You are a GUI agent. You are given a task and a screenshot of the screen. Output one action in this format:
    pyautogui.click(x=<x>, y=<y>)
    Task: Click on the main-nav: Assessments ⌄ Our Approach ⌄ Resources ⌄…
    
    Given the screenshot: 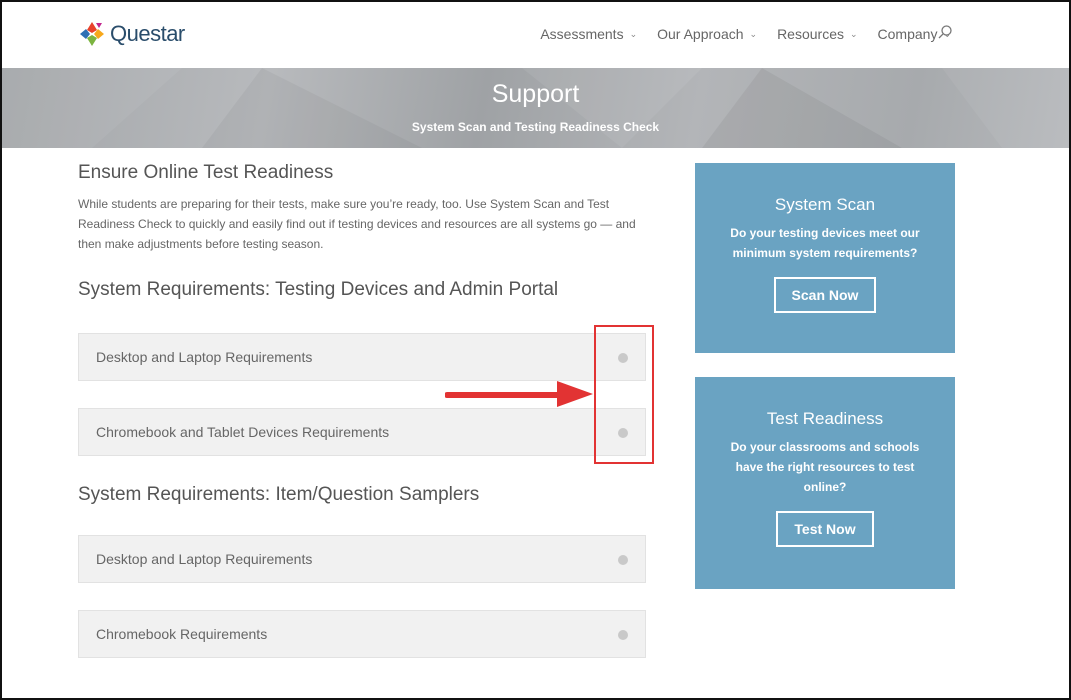 What is the action you would take?
    pyautogui.click(x=735, y=34)
    